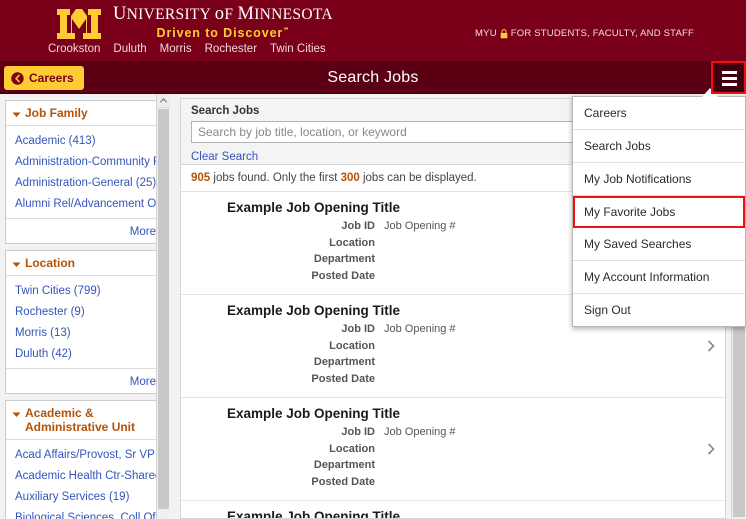 The image size is (746, 519). I want to click on menu-item-my-account-information: My Account Information, so click(659, 277).